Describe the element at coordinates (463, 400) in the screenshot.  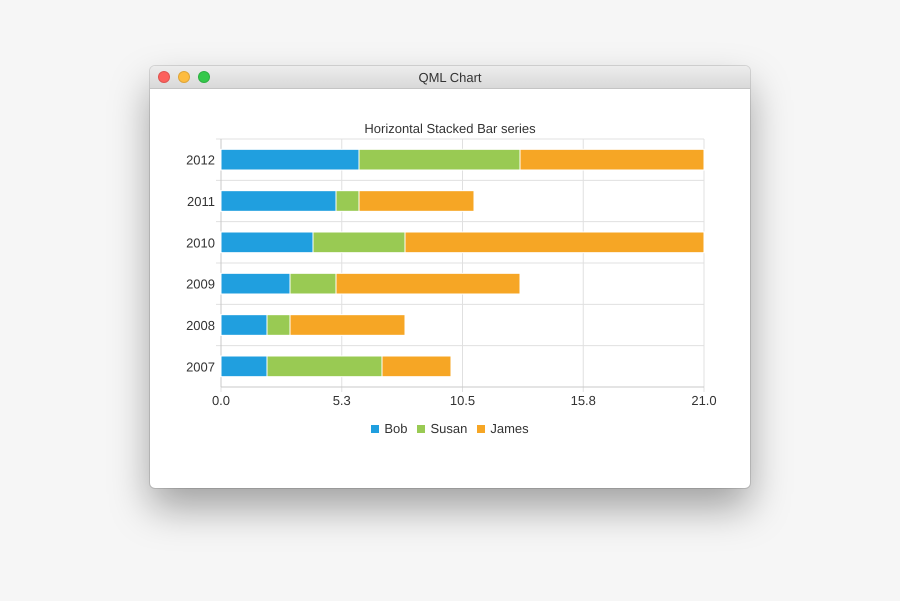
I see `axis-label: 10.5` at that location.